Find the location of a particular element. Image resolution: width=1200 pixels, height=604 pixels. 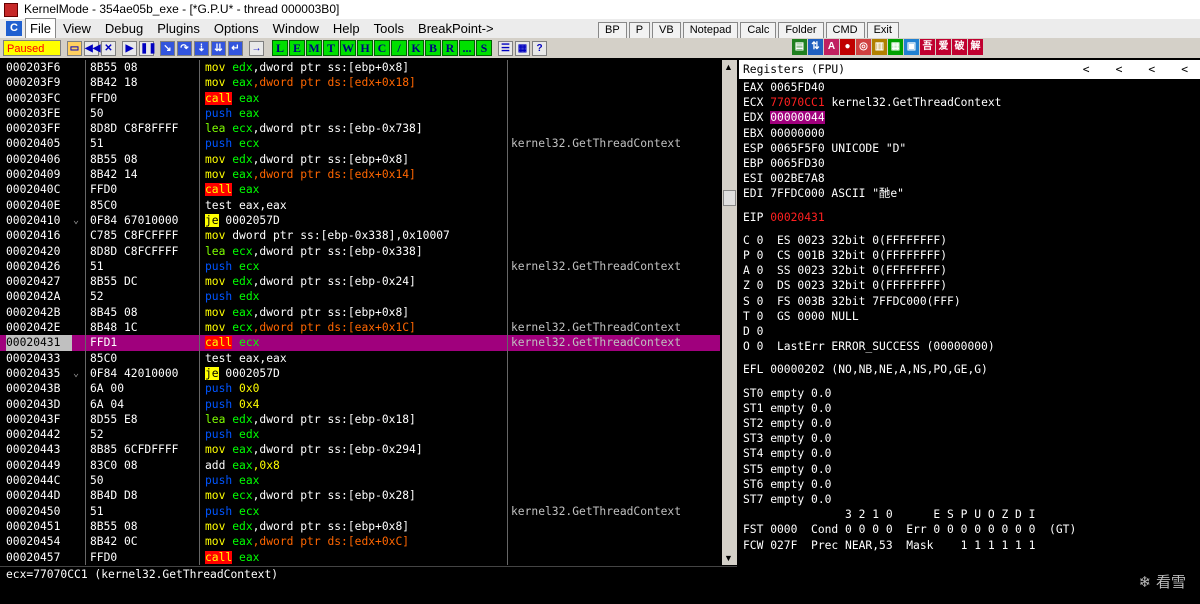

disasm-row: 0002040C FFD0 call eax is located at coordinates (360, 189).